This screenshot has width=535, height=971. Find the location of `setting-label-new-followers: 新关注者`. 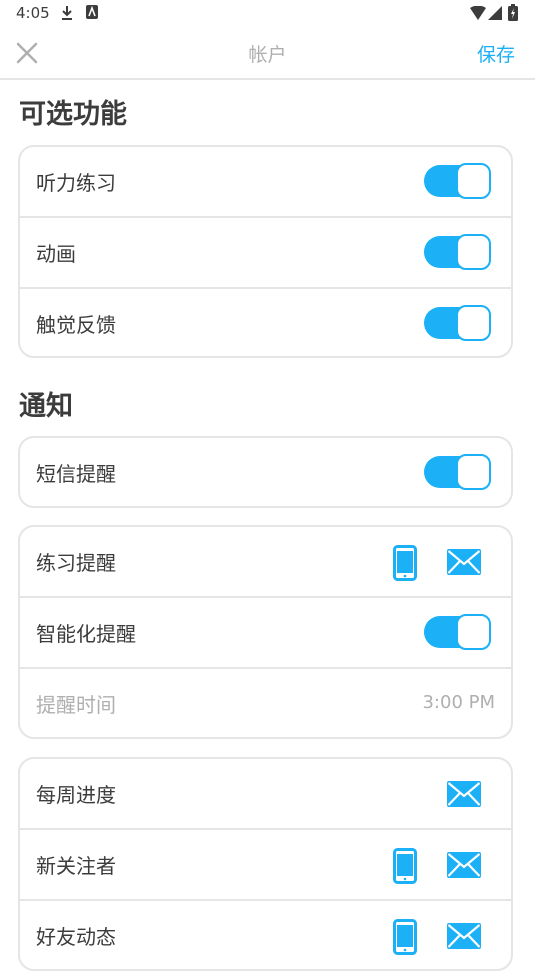

setting-label-new-followers: 新关注者 is located at coordinates (76, 866).